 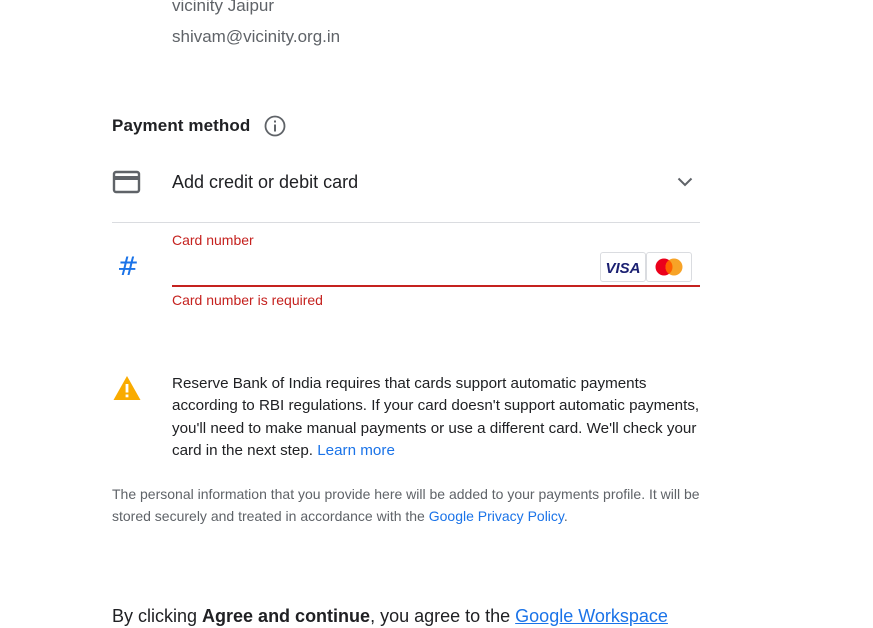 I want to click on card-number-underline, so click(x=436, y=286).